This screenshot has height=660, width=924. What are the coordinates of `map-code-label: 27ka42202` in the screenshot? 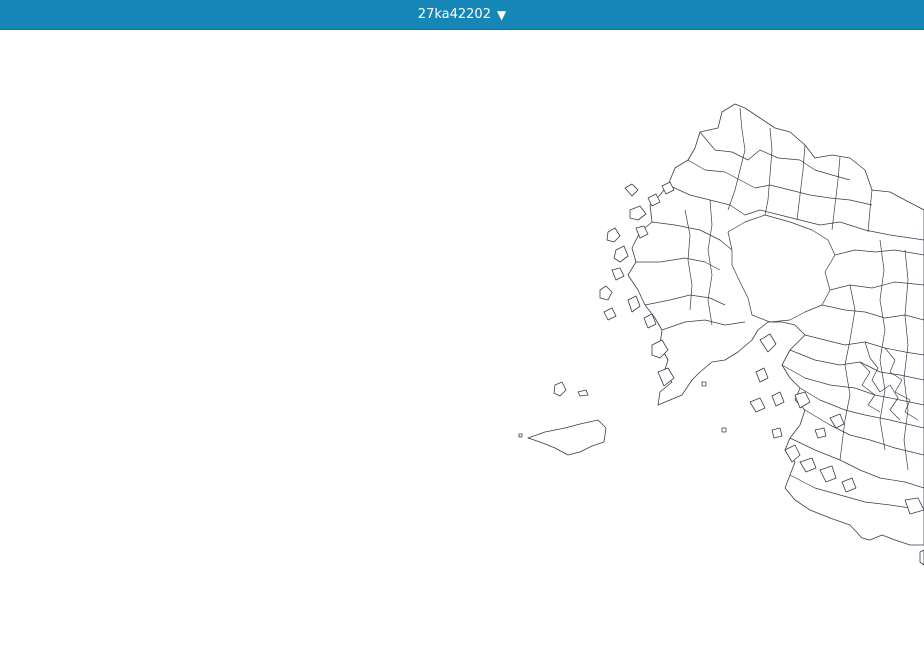 It's located at (454, 14).